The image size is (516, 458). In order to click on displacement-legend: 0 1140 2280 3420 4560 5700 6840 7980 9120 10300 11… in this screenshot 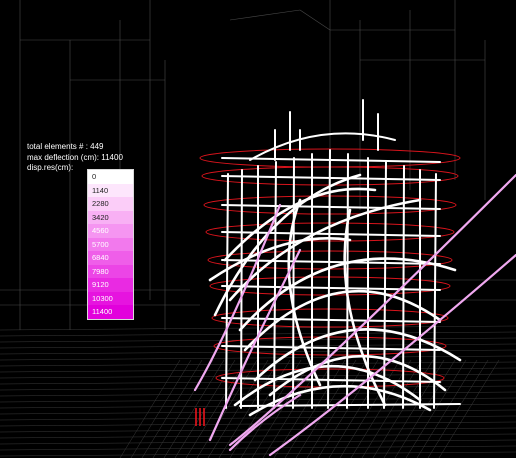, I will do `click(110, 244)`.